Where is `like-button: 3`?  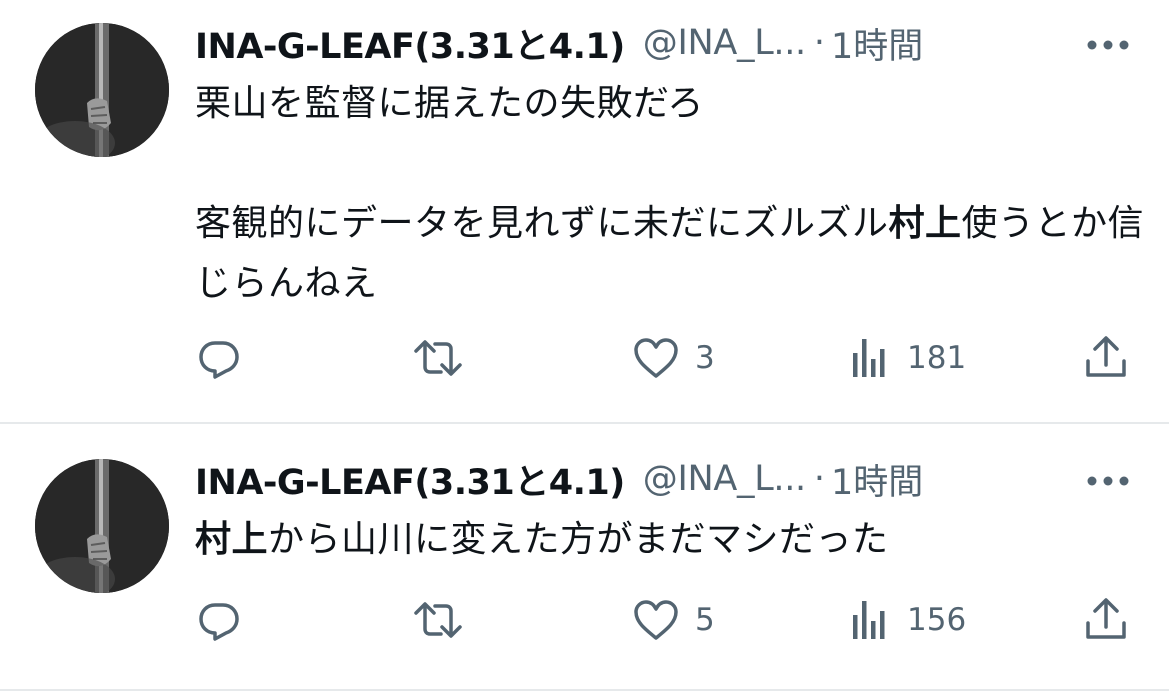 like-button: 3 is located at coordinates (673, 358).